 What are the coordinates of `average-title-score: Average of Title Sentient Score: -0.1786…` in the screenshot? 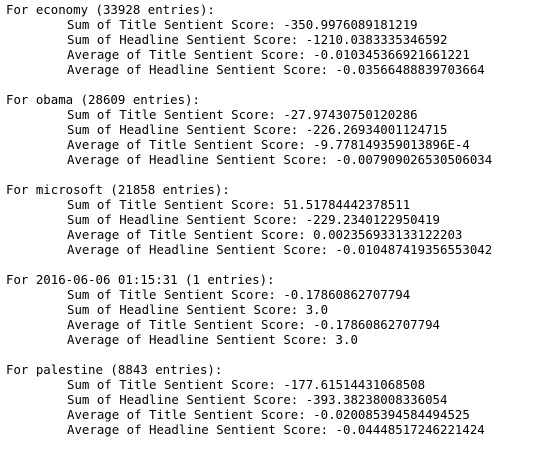 It's located at (253, 324).